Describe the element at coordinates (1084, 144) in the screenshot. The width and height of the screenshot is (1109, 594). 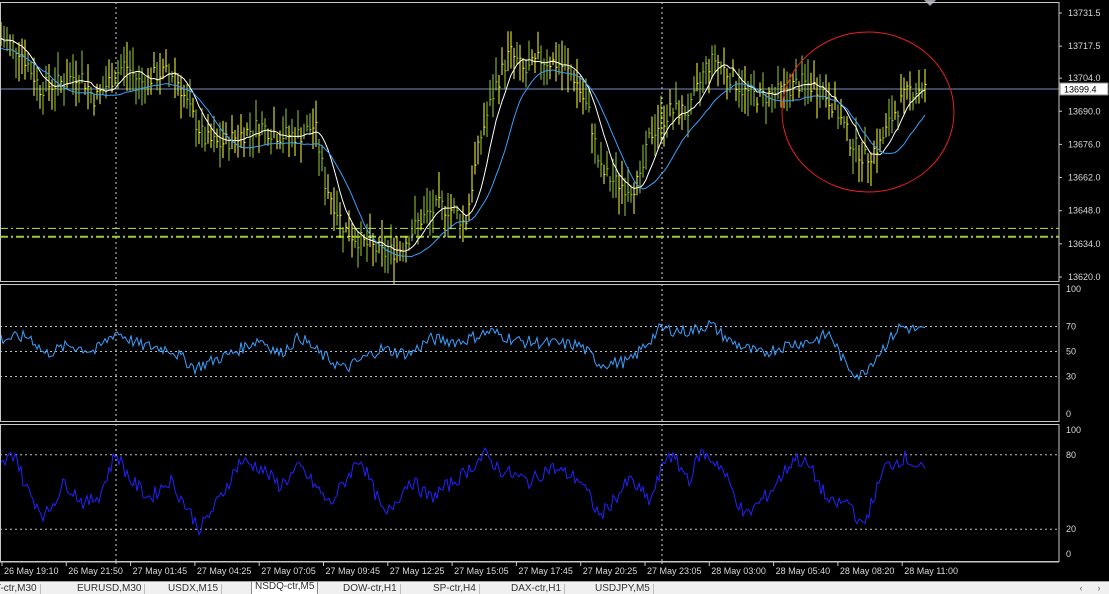
I see `price-tick-label: 13676.0` at that location.